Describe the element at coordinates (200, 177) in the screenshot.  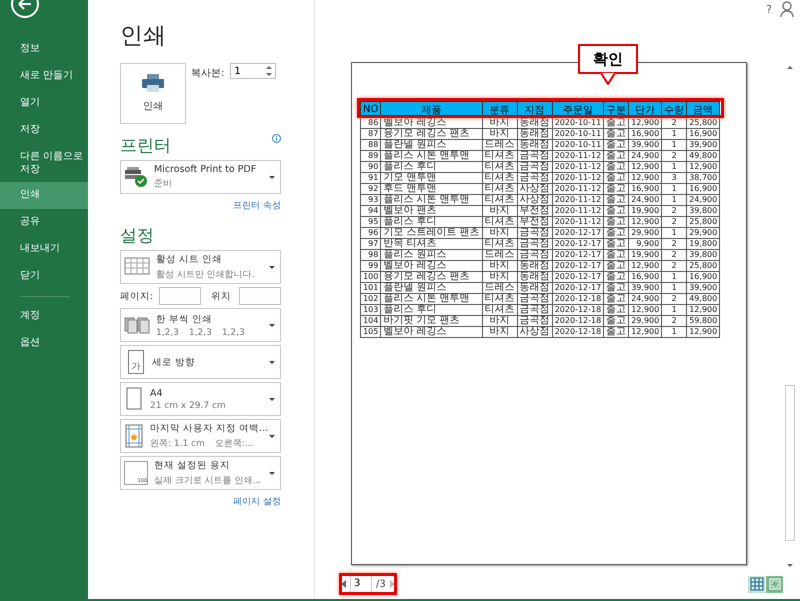
I see `printer-dropdown: Microsoft Print to PDF 준비` at that location.